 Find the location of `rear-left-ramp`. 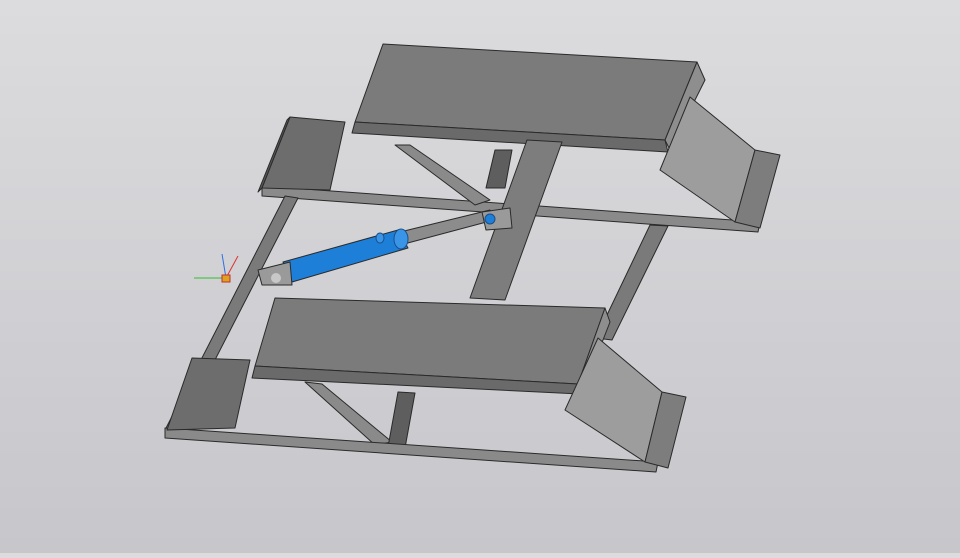

rear-left-ramp is located at coordinates (301, 154).